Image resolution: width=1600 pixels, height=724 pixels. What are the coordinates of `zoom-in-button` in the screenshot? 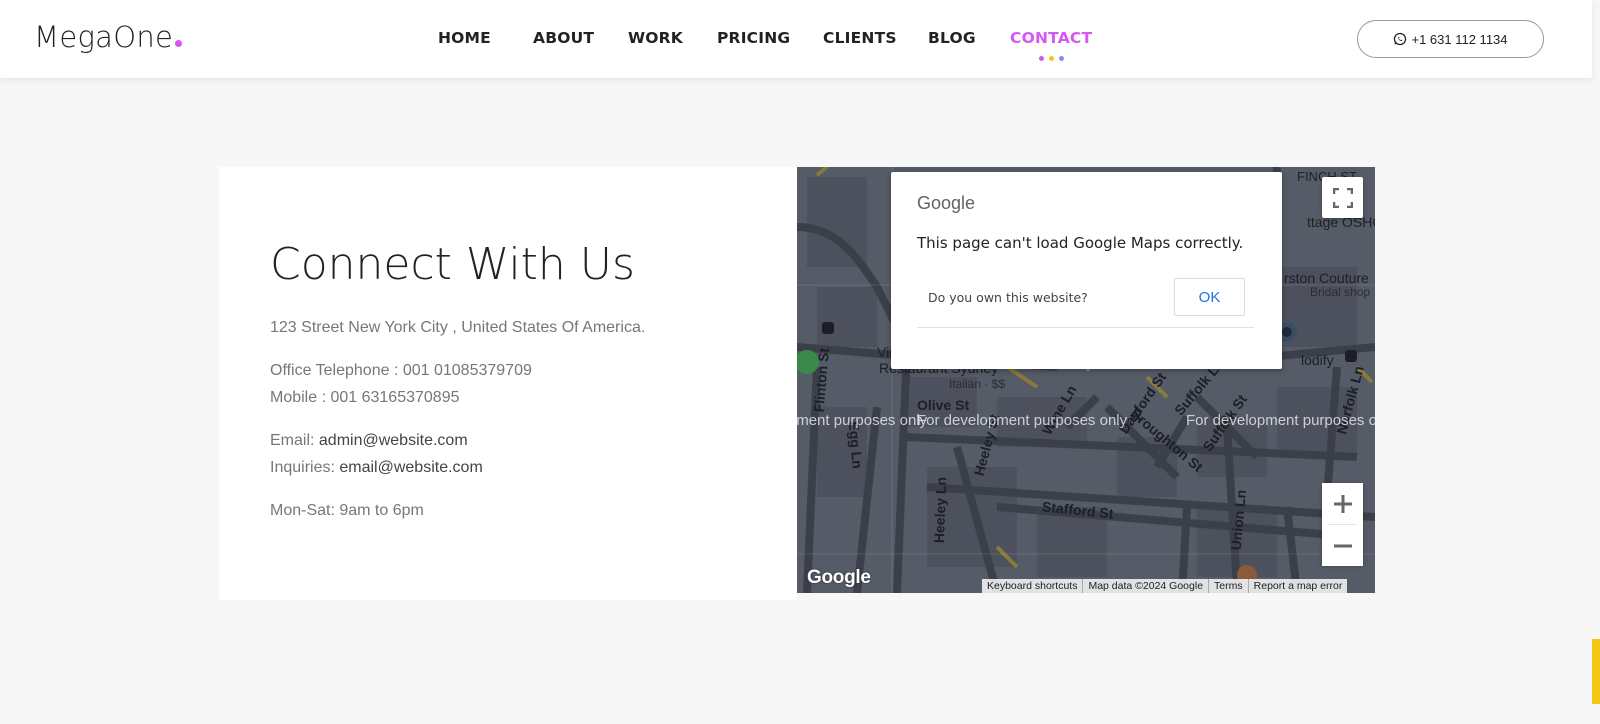 It's located at (1342, 503).